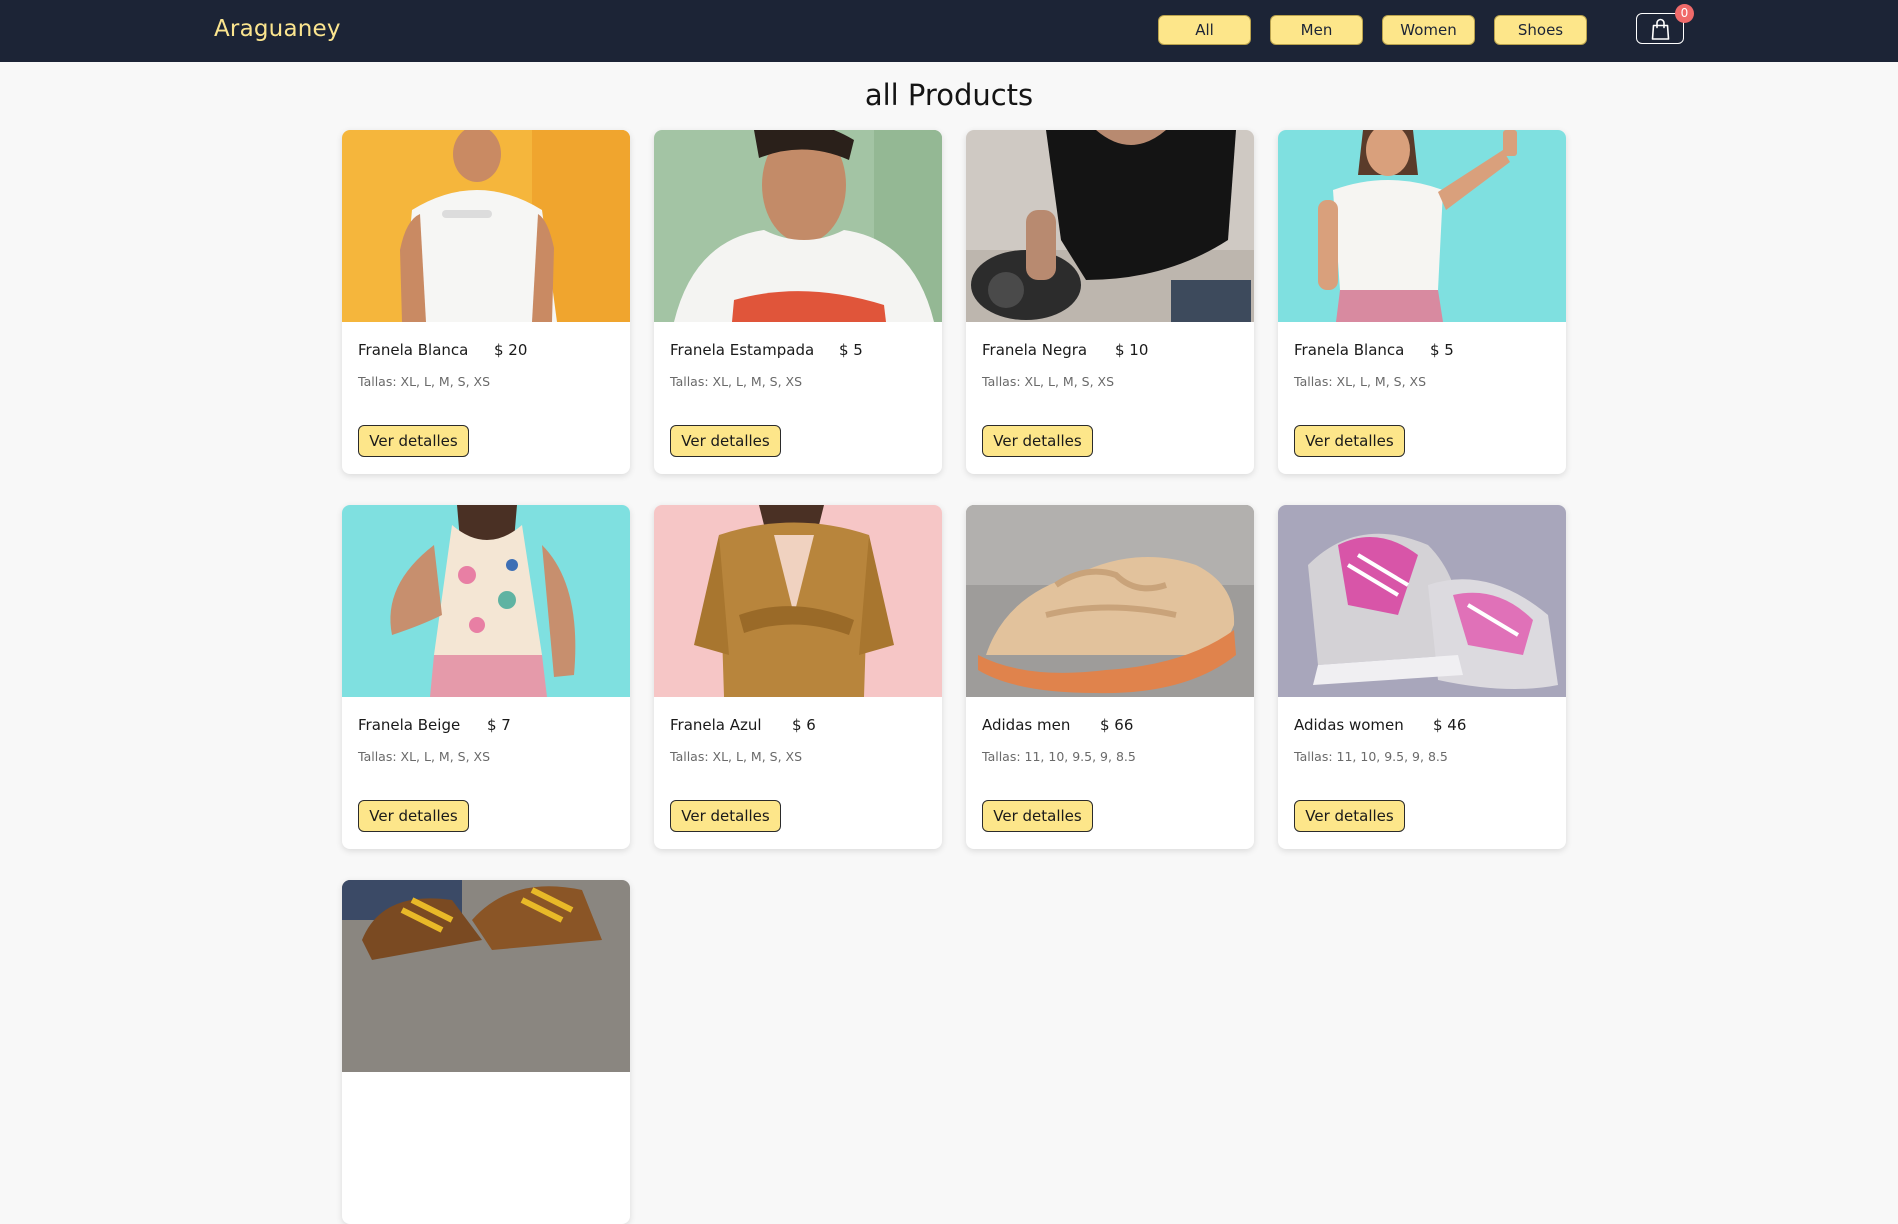 The width and height of the screenshot is (1898, 1224). Describe the element at coordinates (511, 350) in the screenshot. I see `product-price: $ 20` at that location.